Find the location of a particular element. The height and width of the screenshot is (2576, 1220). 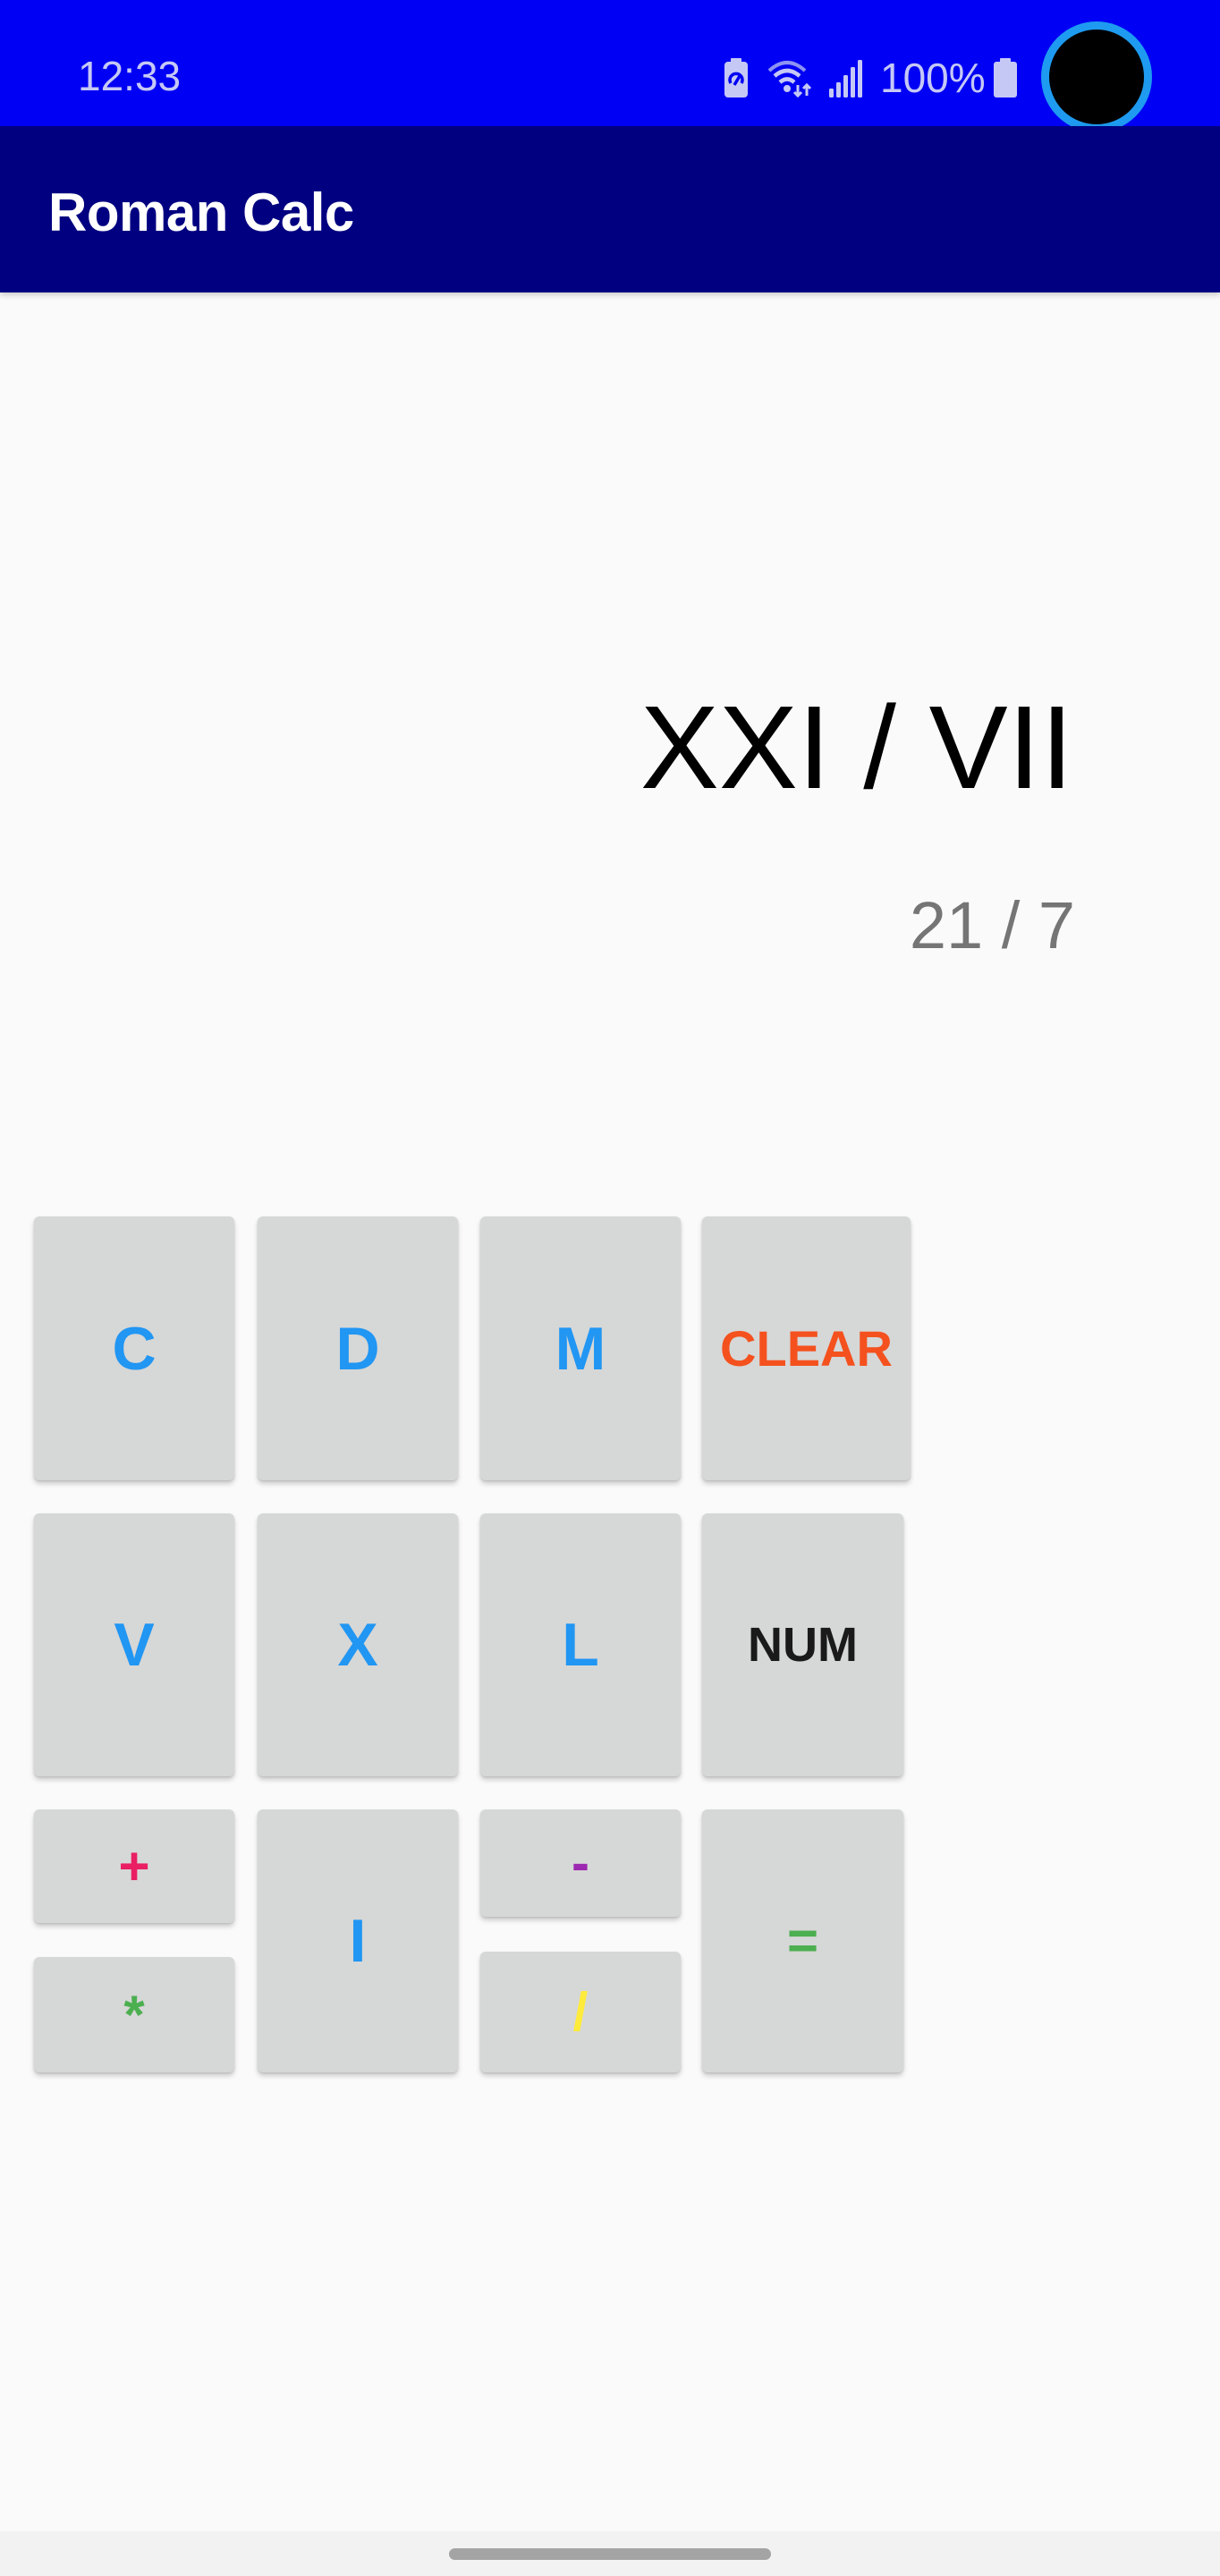

app-toolbar: Roman Calc is located at coordinates (610, 209).